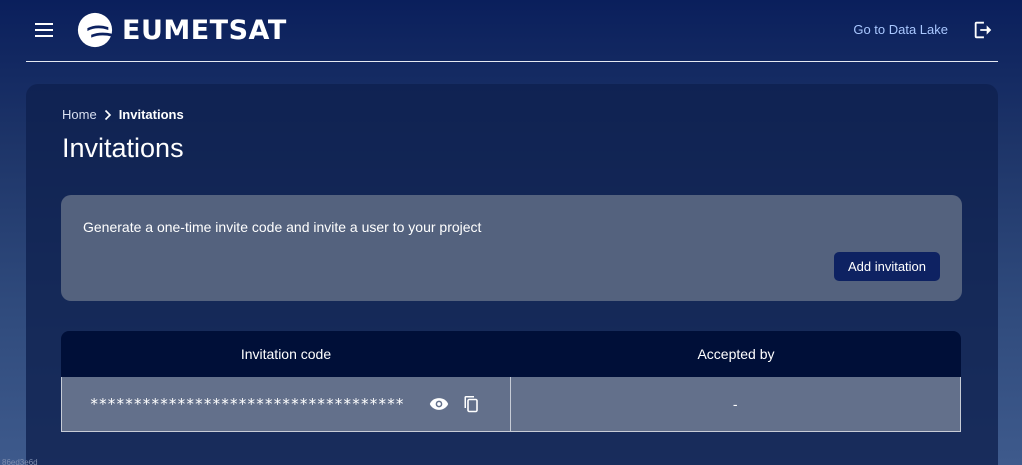 The height and width of the screenshot is (465, 1022). What do you see at coordinates (439, 404) in the screenshot?
I see `eye-icon` at bounding box center [439, 404].